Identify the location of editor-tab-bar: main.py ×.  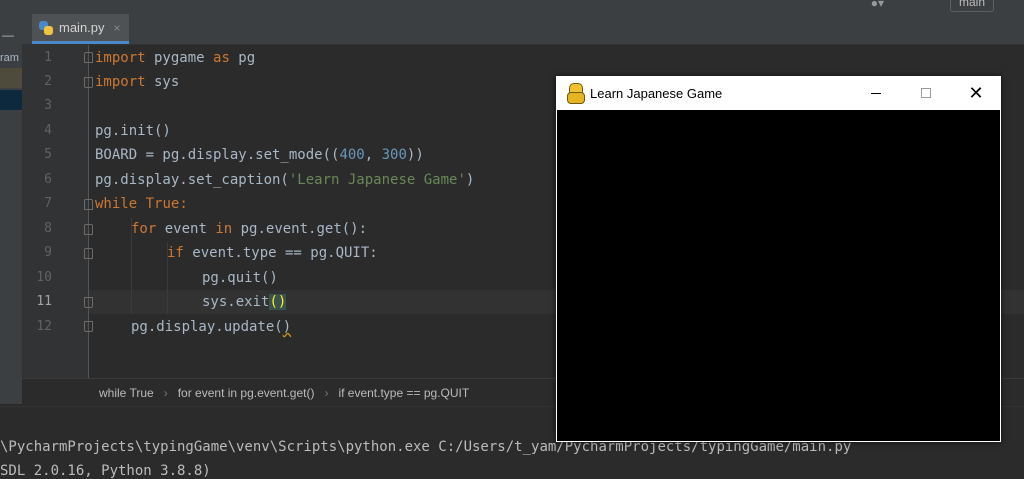
(523, 29).